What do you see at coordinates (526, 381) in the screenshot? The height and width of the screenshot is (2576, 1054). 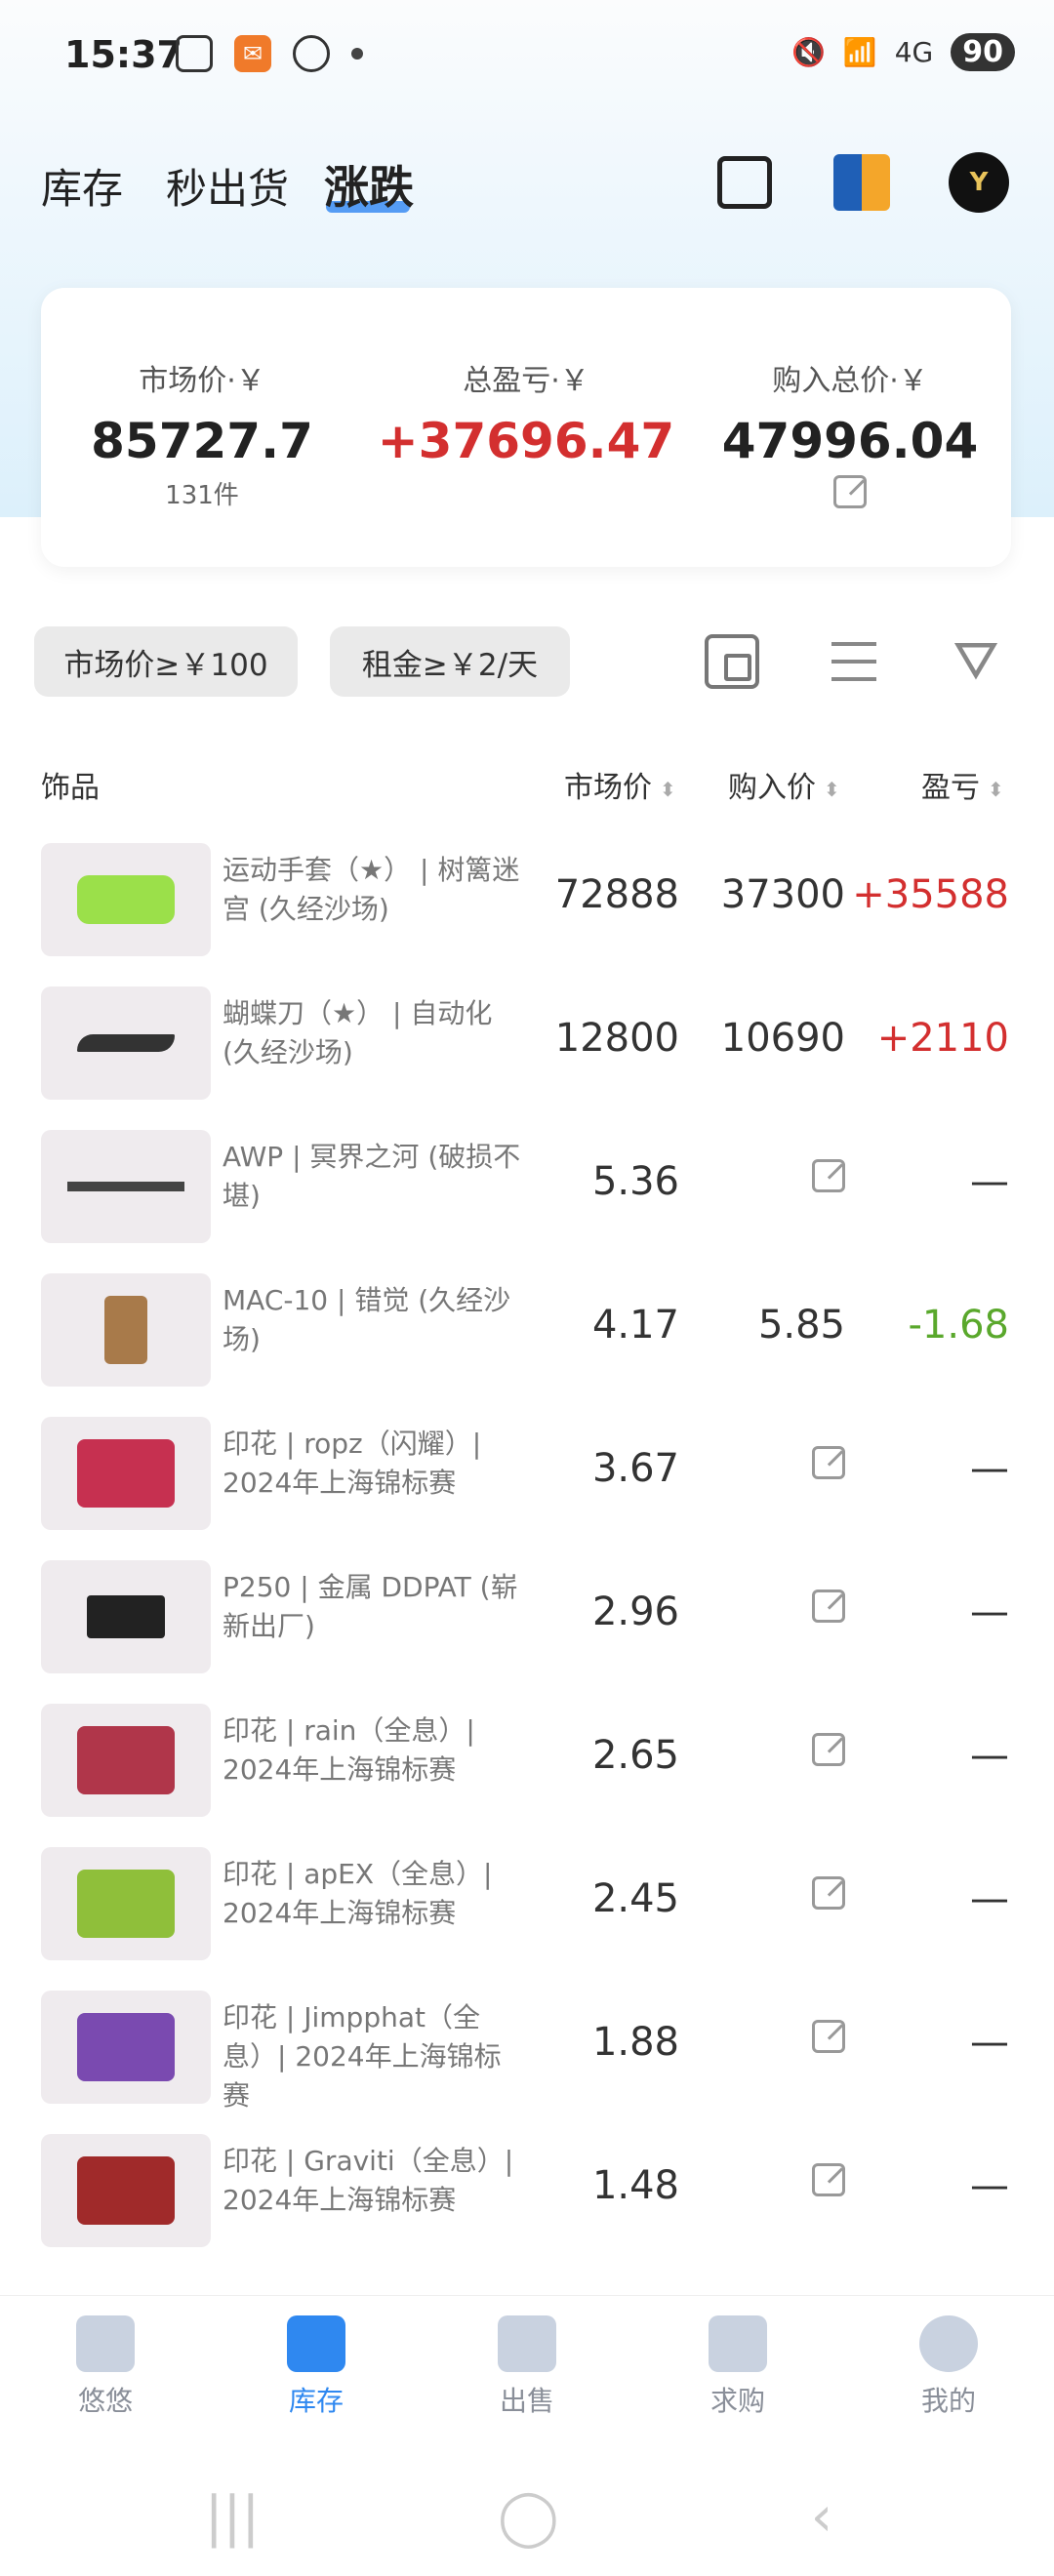 I see `pl-label: 总盈亏·￥` at bounding box center [526, 381].